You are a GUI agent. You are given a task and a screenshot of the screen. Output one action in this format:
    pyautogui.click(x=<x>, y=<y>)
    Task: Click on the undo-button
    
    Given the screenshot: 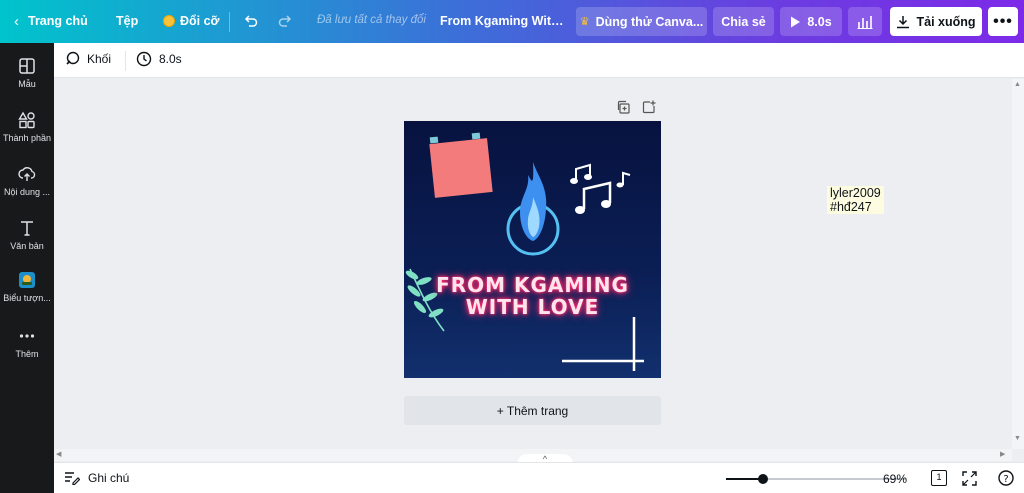 What is the action you would take?
    pyautogui.click(x=251, y=21)
    